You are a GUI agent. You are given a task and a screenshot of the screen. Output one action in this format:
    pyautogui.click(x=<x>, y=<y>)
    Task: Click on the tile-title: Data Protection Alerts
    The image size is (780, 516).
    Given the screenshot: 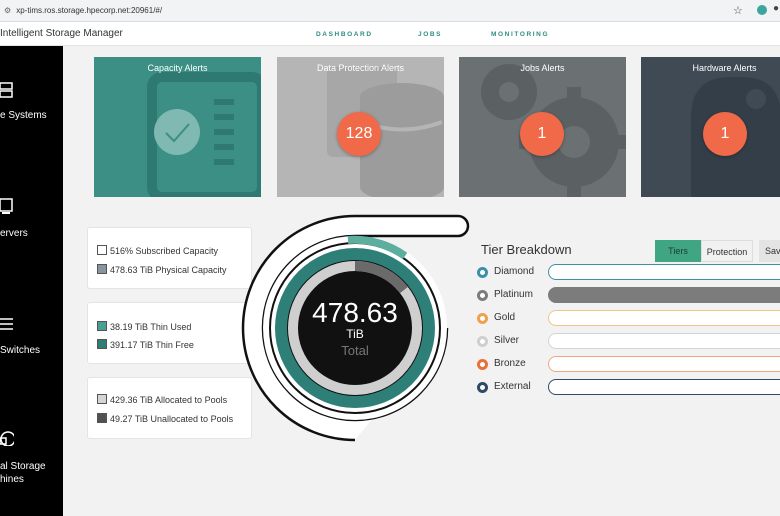 What is the action you would take?
    pyautogui.click(x=360, y=68)
    